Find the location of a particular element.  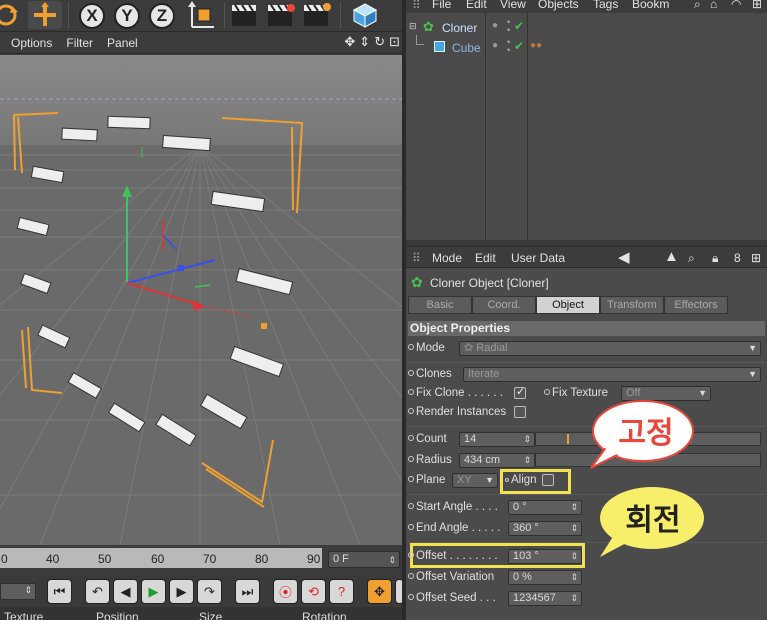

clones-dropdown: Iterate ▼ is located at coordinates (612, 374).